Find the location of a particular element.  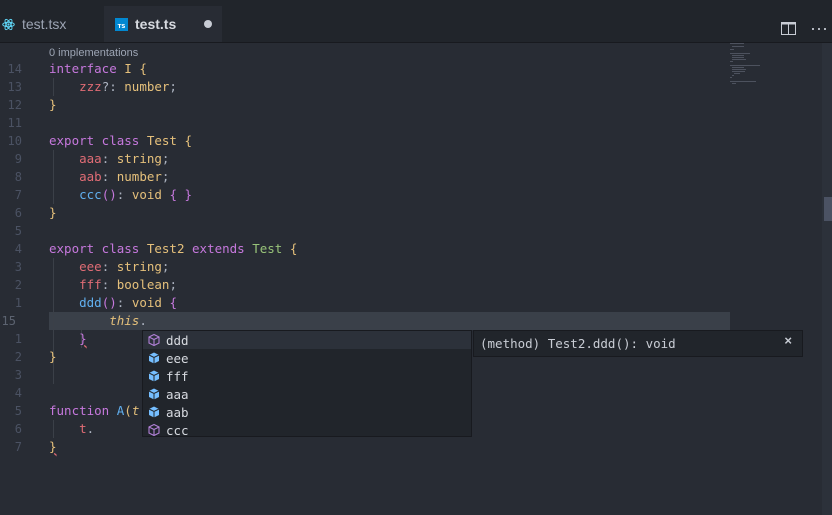

suggest-details: (method) Test2.ddd(): void × is located at coordinates (638, 343).